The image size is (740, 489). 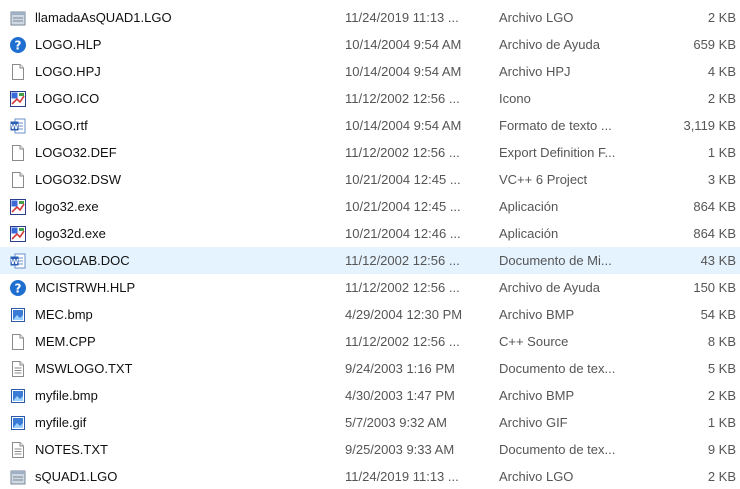 I want to click on file-size: 5 KB, so click(x=721, y=368).